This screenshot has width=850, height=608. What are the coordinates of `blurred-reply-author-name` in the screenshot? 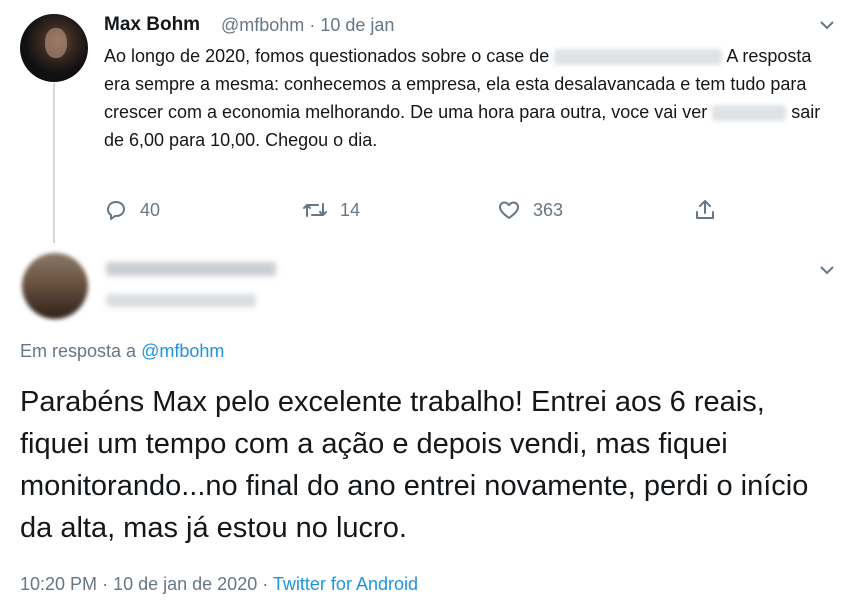 It's located at (191, 269).